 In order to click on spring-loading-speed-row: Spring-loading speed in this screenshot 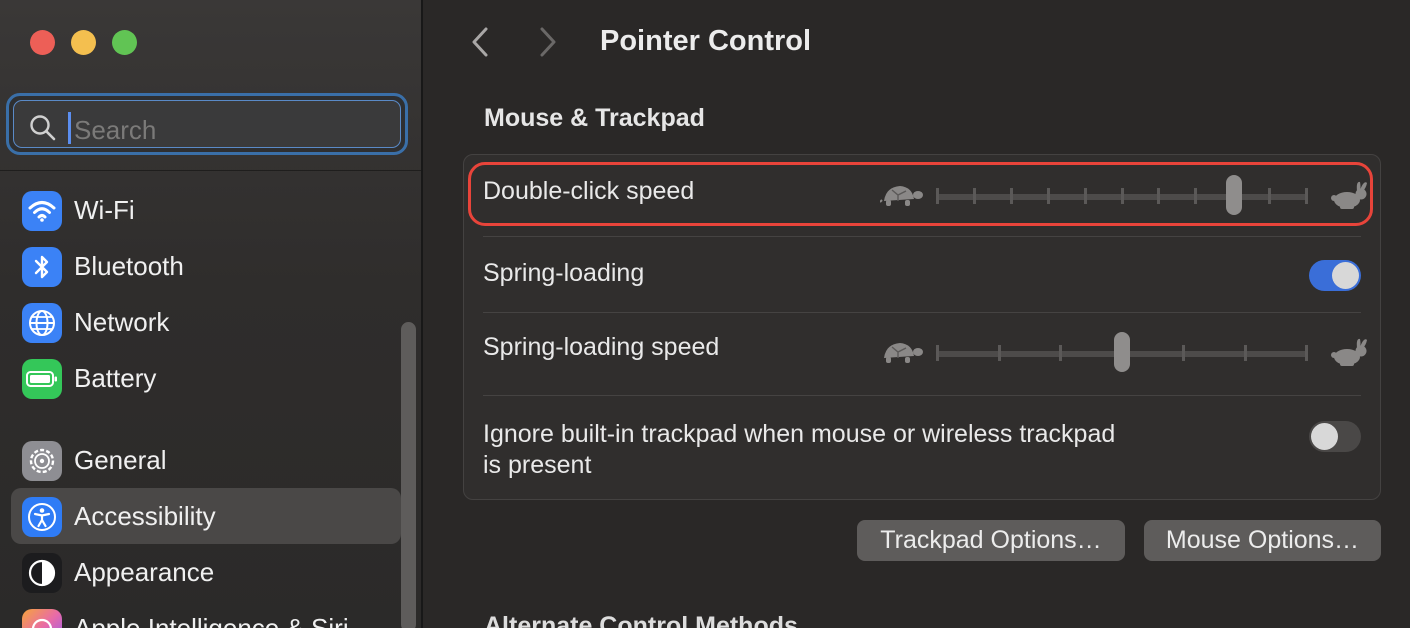, I will do `click(922, 354)`.